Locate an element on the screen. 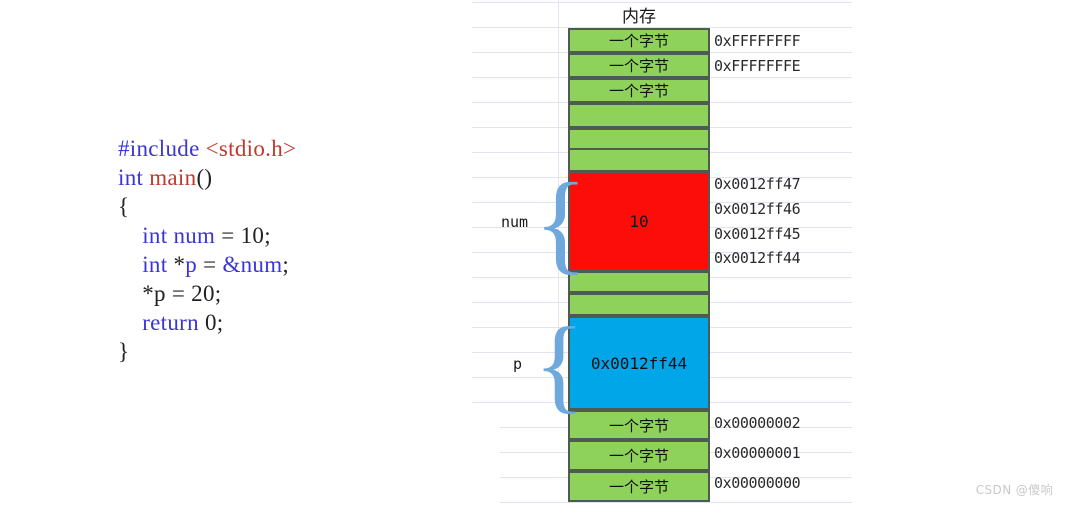  code-token: { is located at coordinates (124, 206).